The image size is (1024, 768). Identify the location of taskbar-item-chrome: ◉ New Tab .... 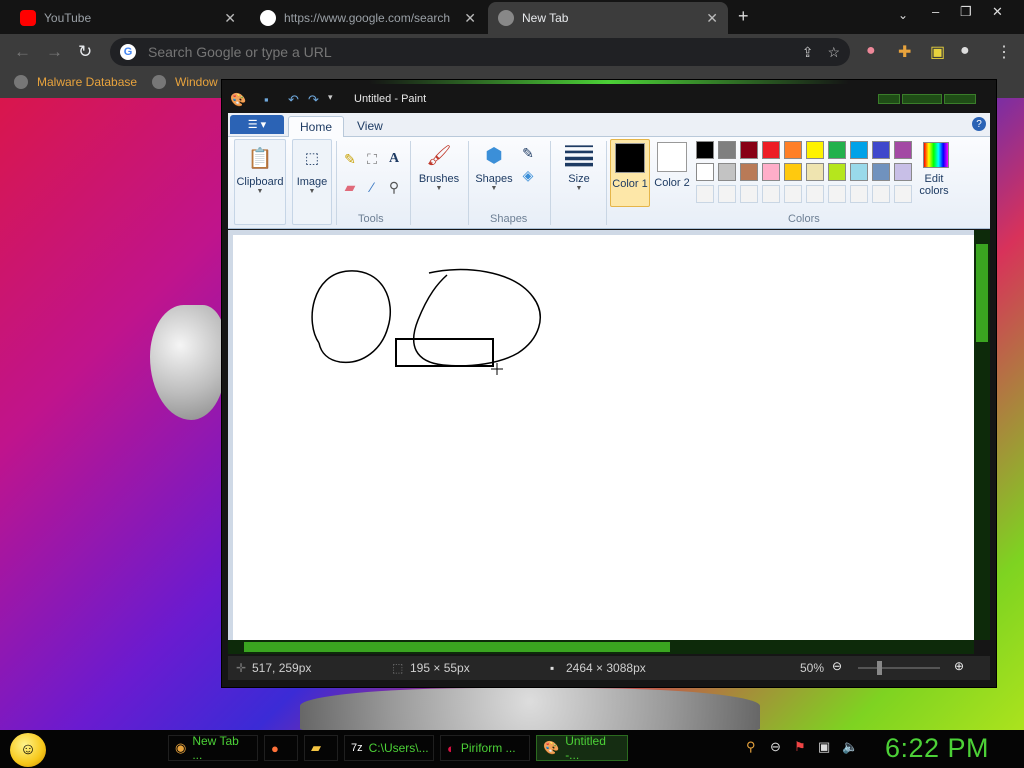
(213, 748).